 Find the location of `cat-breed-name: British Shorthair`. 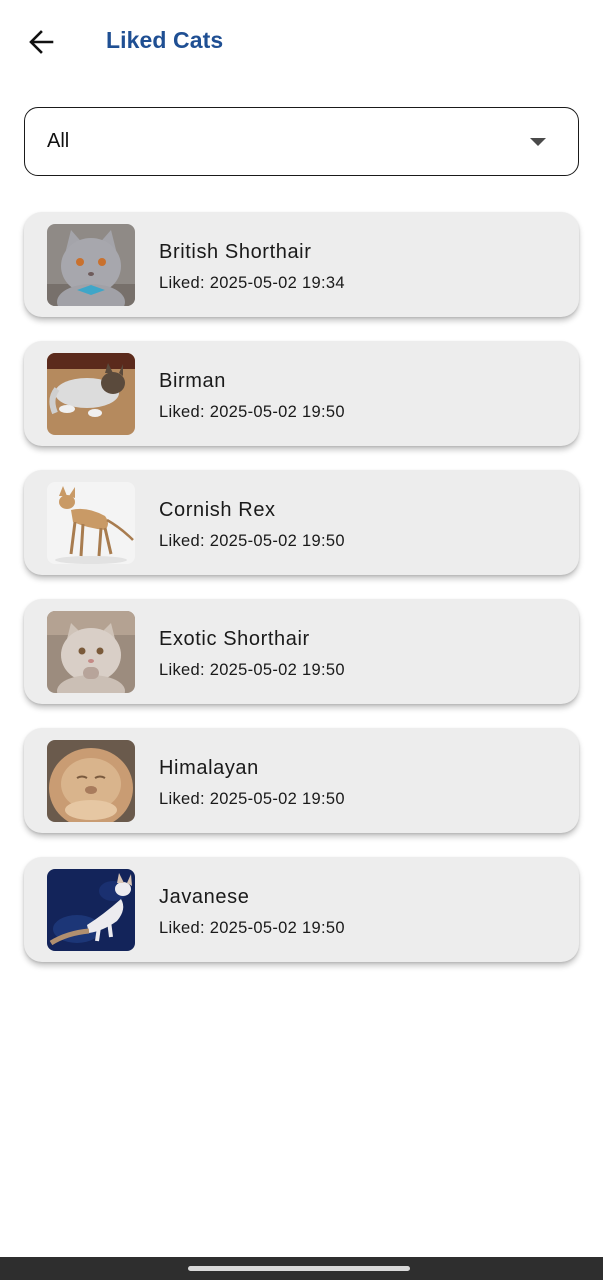

cat-breed-name: British Shorthair is located at coordinates (235, 252).